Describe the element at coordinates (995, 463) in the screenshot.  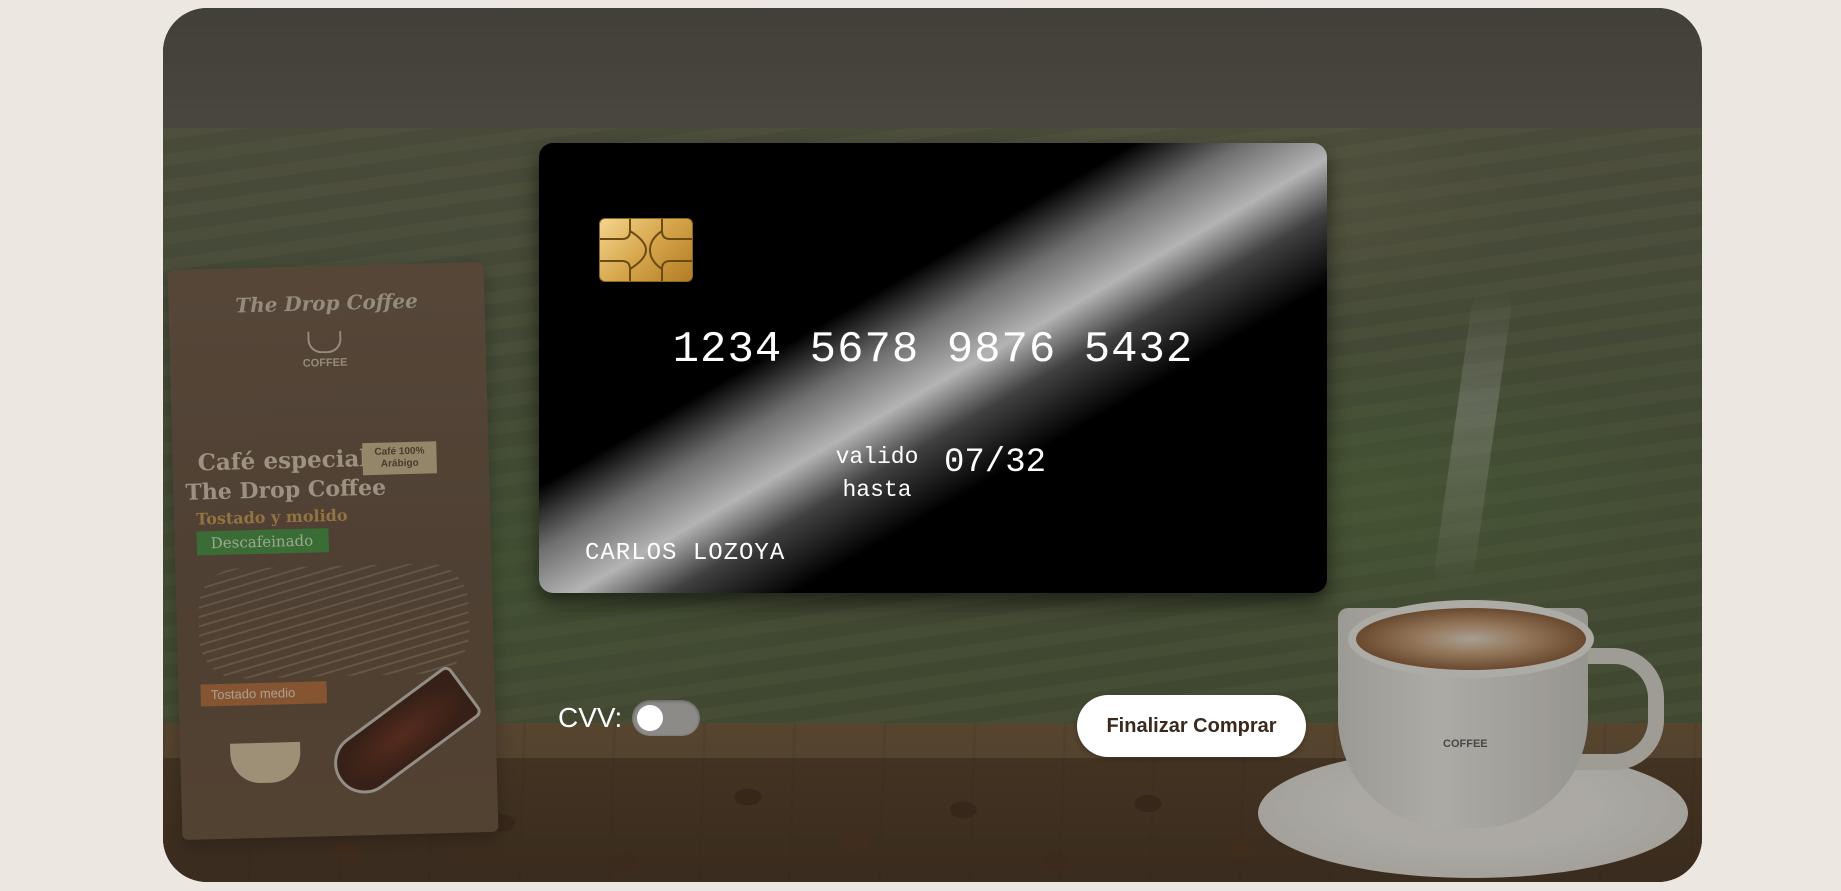
I see `expiry-date: 07/32` at that location.